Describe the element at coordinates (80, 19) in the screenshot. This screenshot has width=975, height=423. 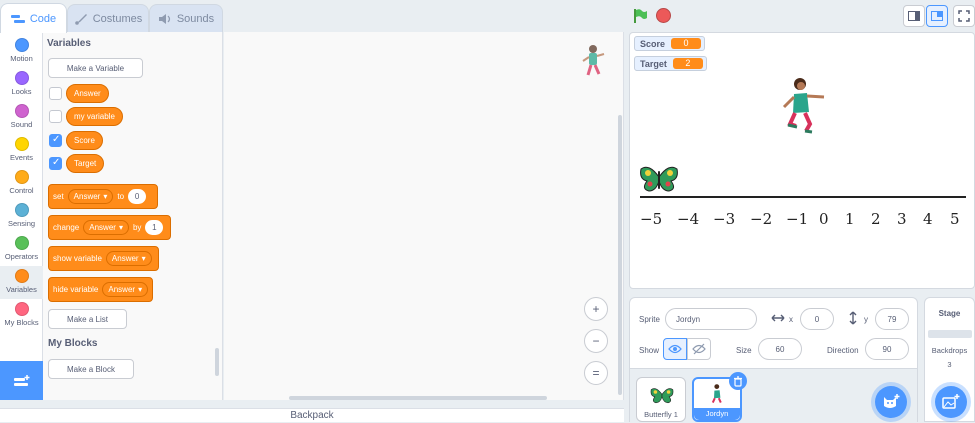
I see `brush-icon` at that location.